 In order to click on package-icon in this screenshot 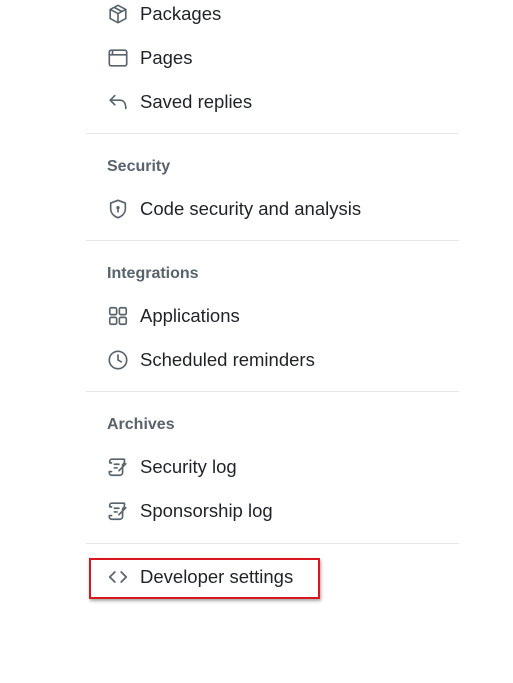, I will do `click(118, 14)`.